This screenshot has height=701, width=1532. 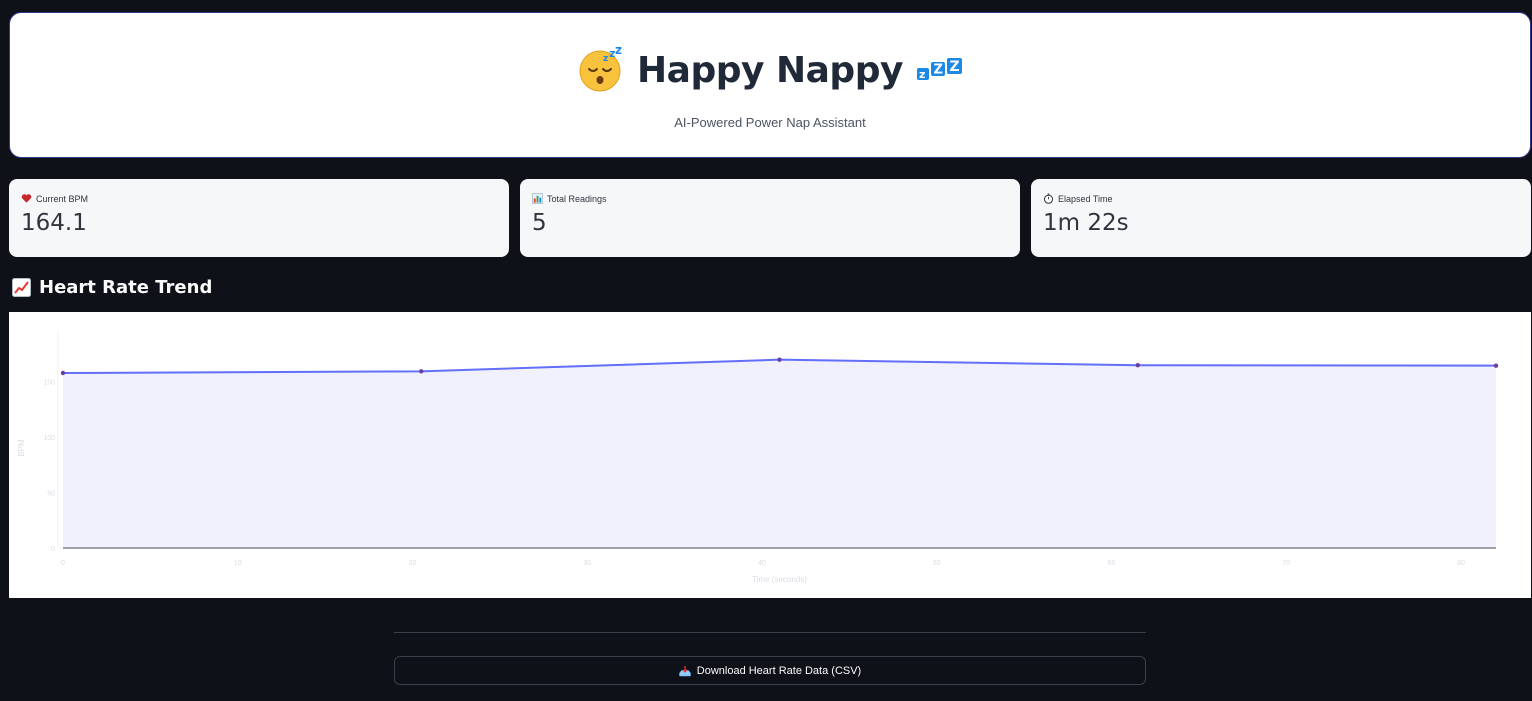 What do you see at coordinates (779, 670) in the screenshot?
I see `download-label: Download Heart Rate Data (CSV)` at bounding box center [779, 670].